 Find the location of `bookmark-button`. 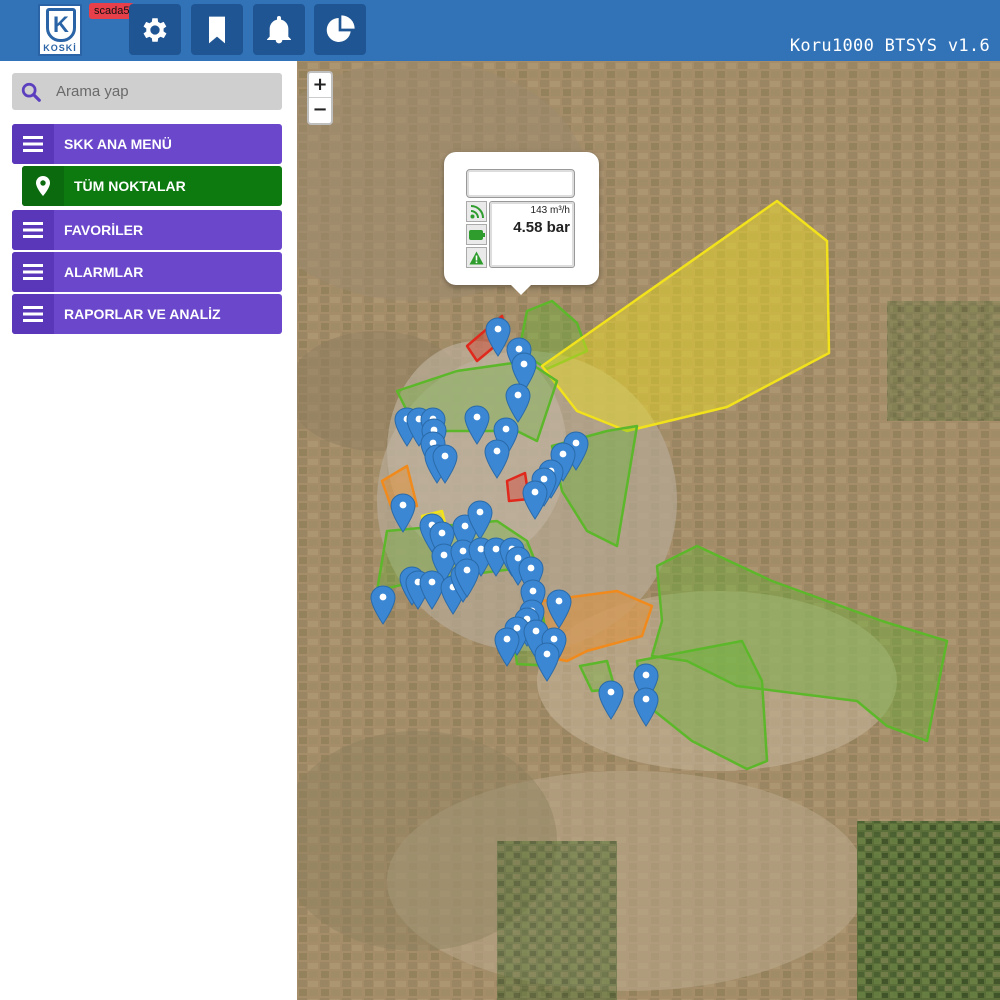

bookmark-button is located at coordinates (217, 29).